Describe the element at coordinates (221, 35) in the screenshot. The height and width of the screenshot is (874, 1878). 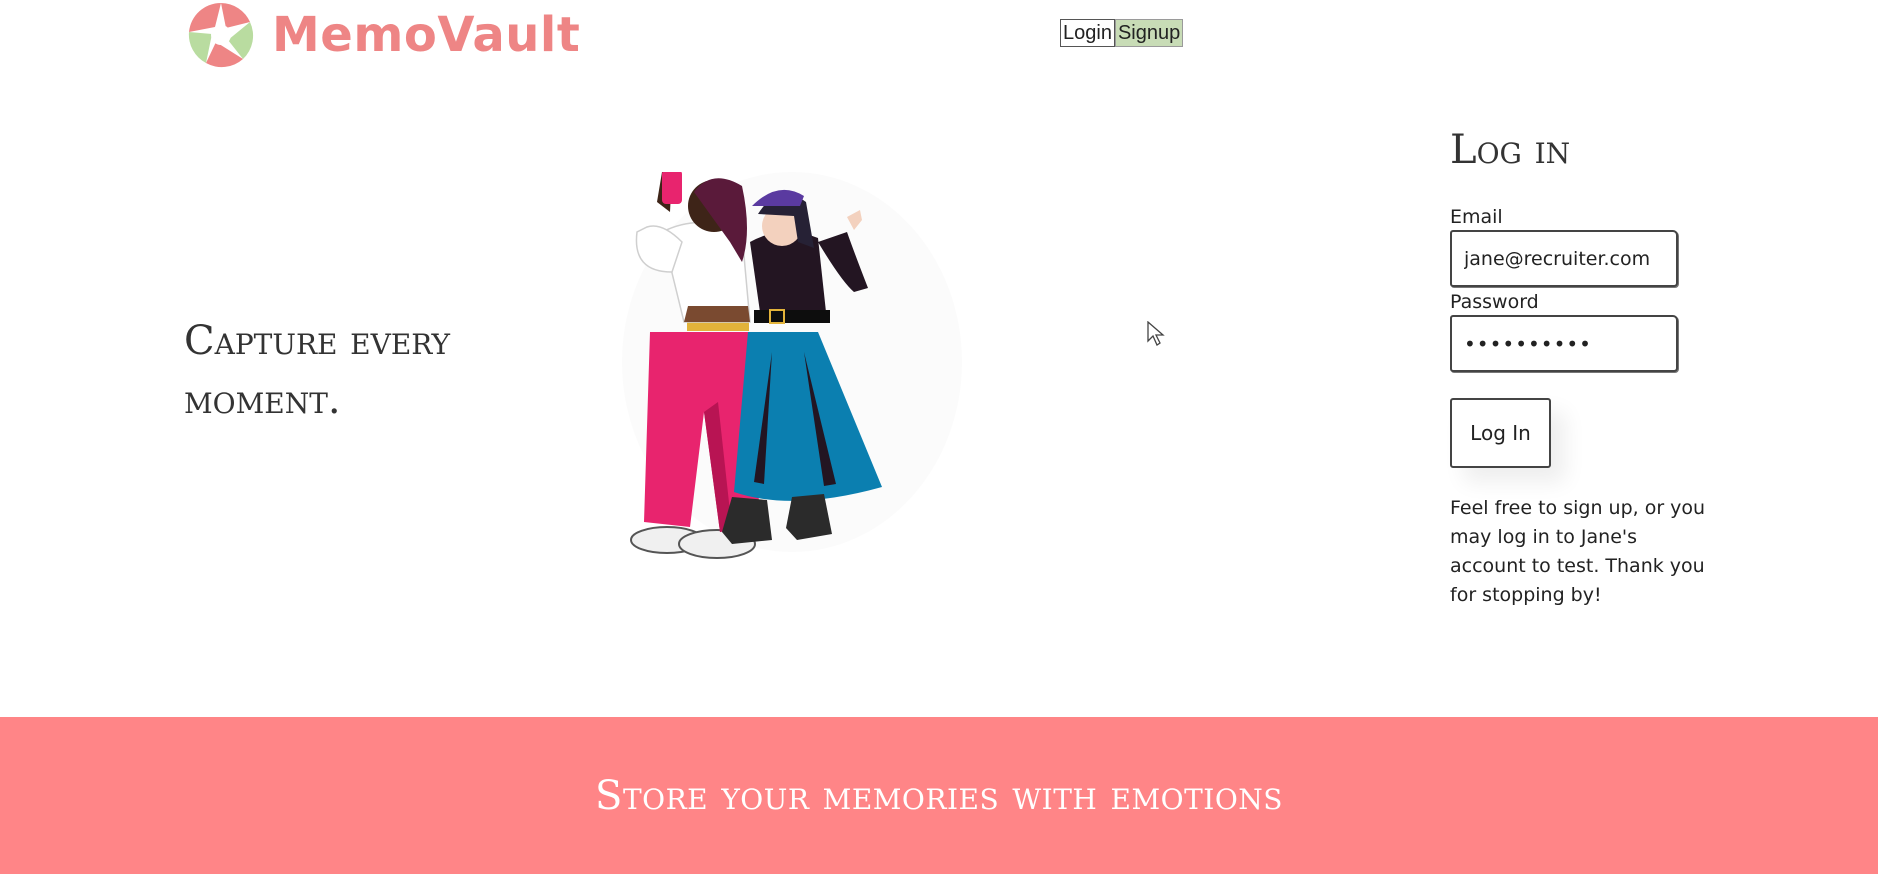
I see `aperture-logo-icon` at that location.